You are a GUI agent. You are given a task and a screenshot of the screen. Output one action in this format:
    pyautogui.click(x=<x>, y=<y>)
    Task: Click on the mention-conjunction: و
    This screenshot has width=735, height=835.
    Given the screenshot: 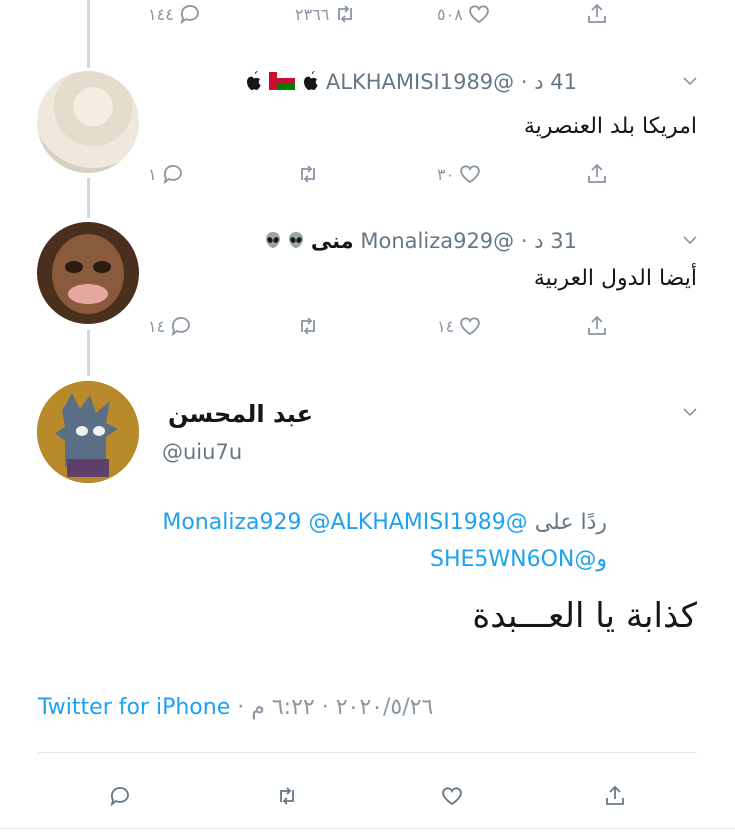 What is the action you would take?
    pyautogui.click(x=601, y=559)
    